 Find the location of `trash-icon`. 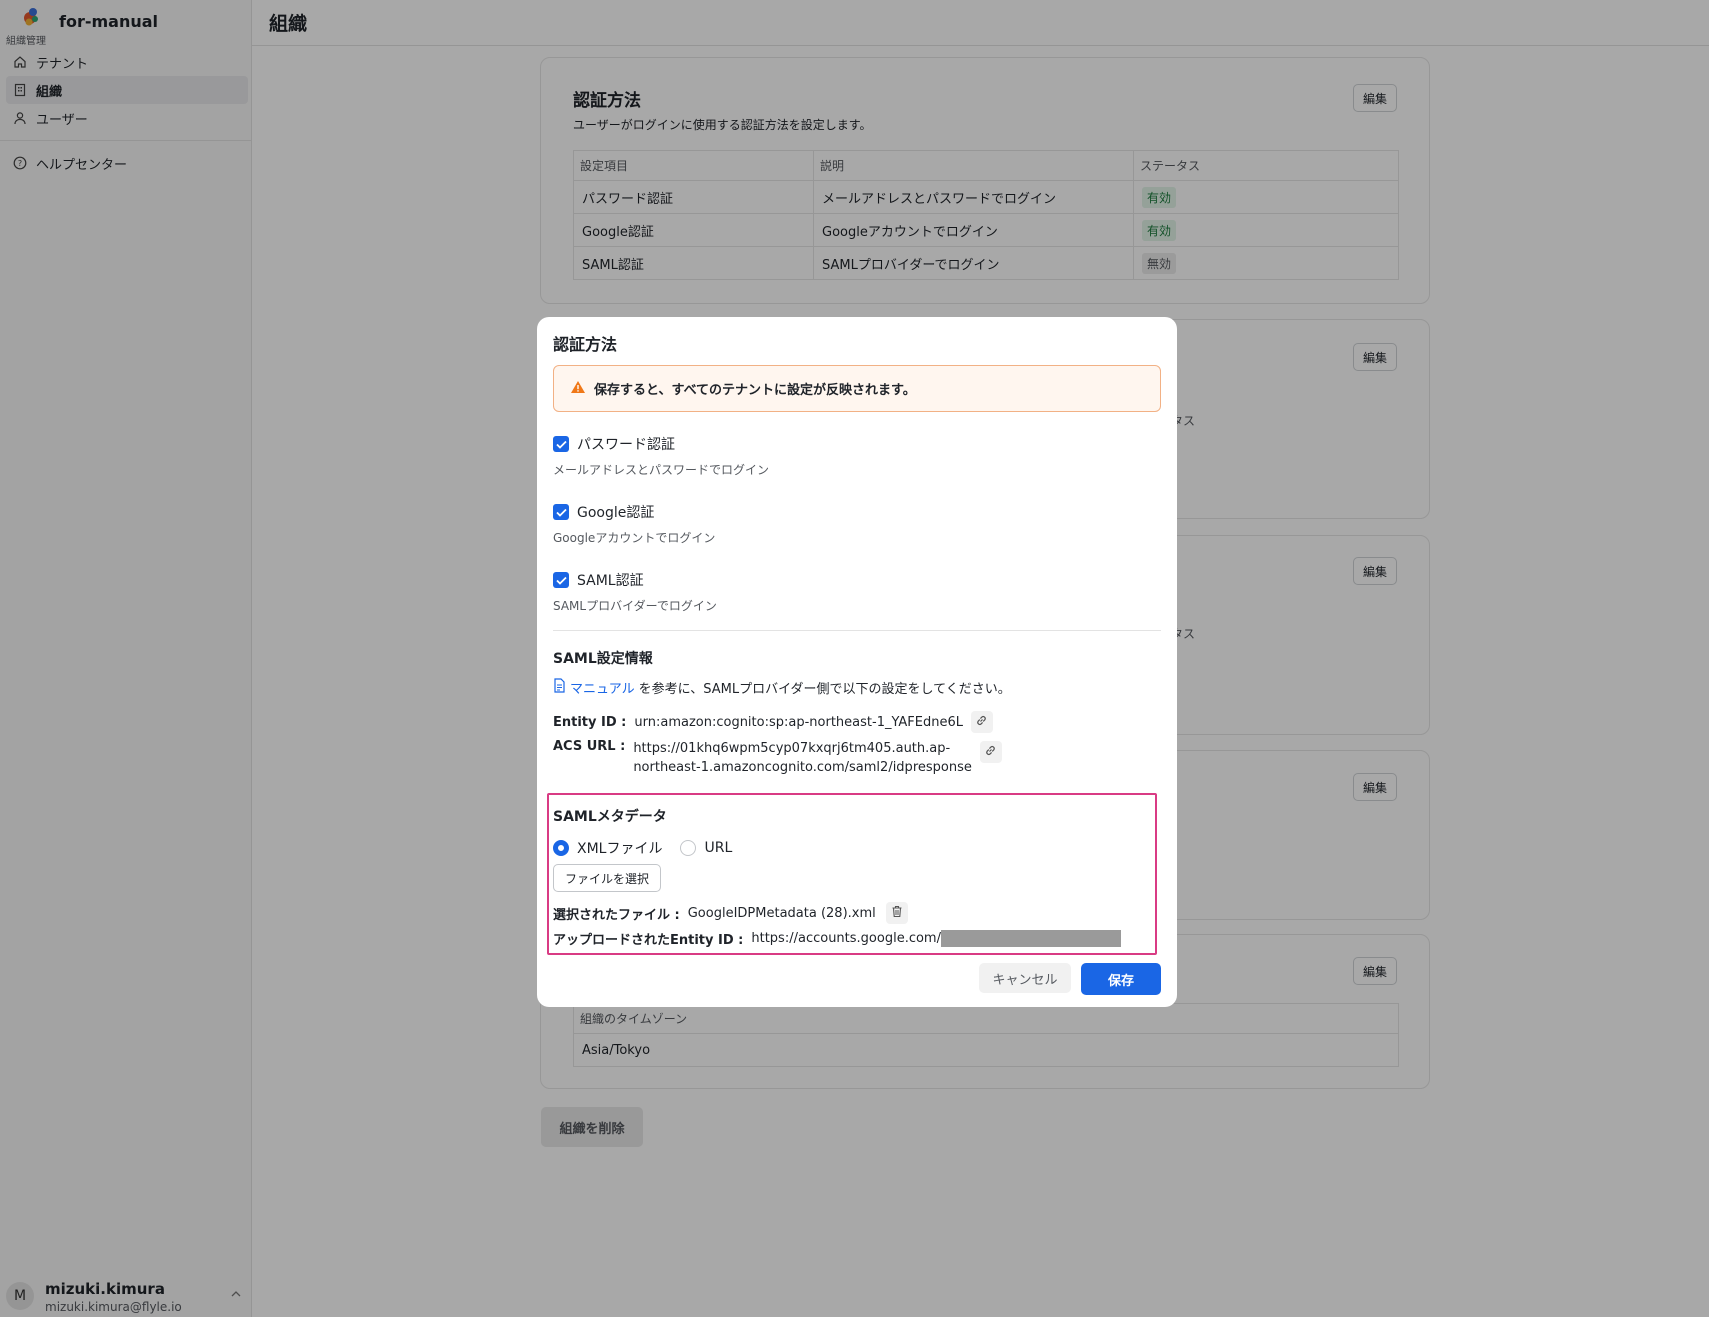

trash-icon is located at coordinates (897, 913).